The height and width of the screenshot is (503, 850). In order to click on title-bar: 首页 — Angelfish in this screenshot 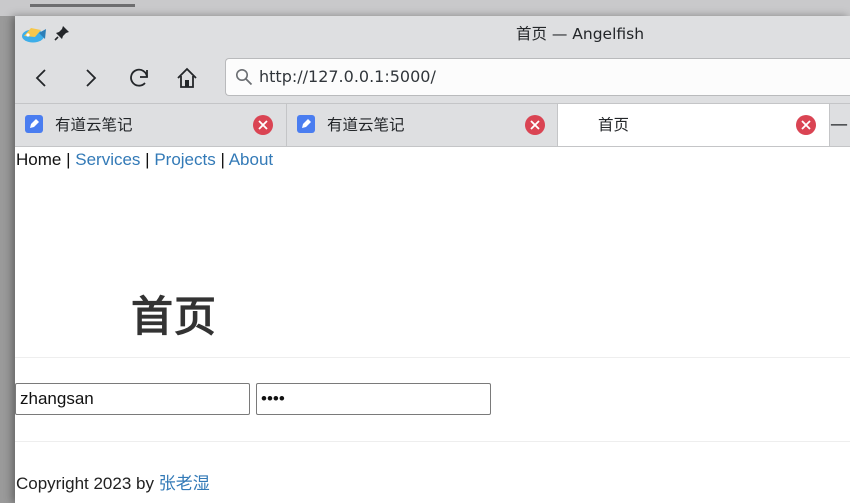, I will do `click(432, 34)`.